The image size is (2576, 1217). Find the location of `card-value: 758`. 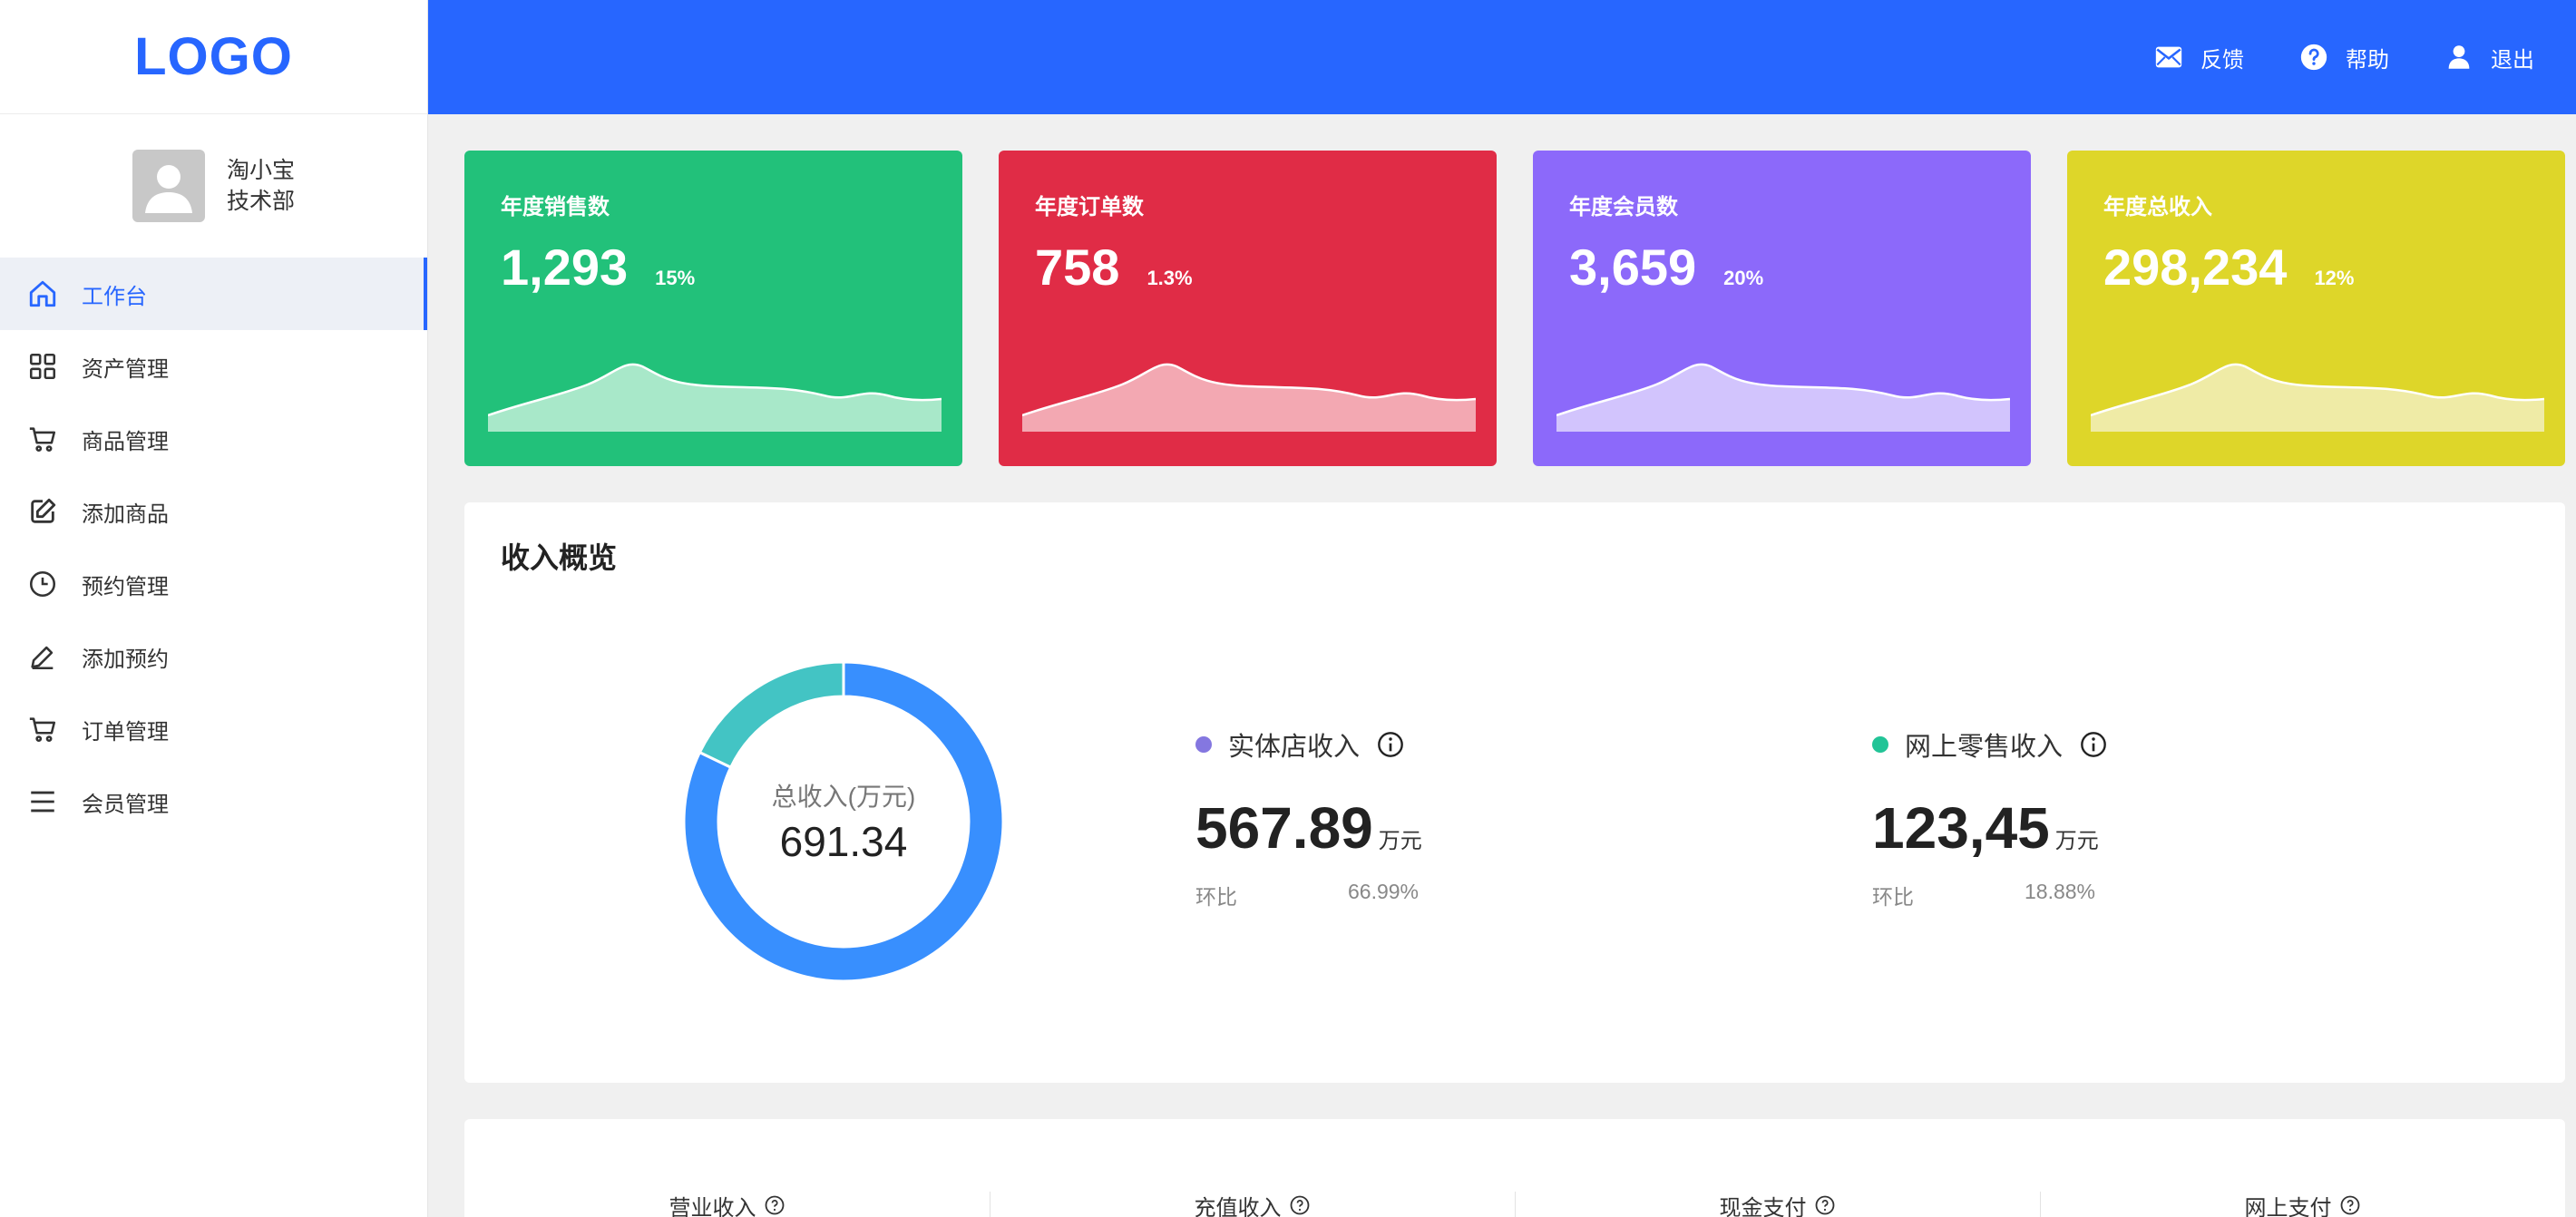

card-value: 758 is located at coordinates (1077, 268).